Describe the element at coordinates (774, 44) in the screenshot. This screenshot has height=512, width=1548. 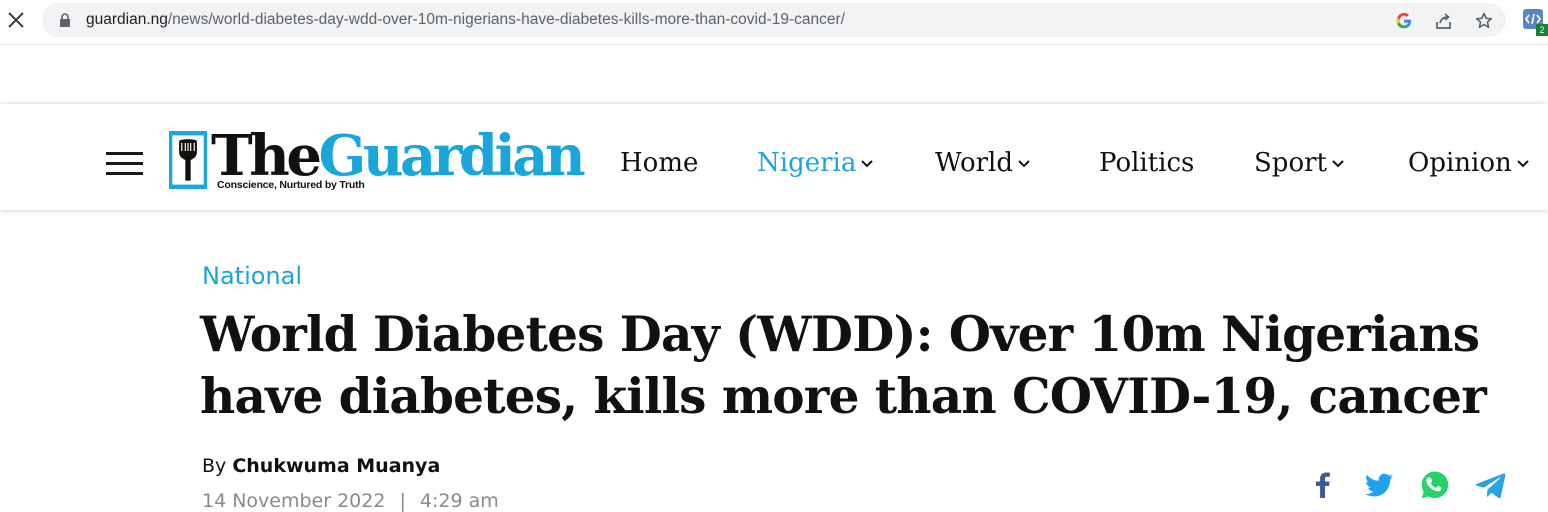
I see `toolbar-divider` at that location.